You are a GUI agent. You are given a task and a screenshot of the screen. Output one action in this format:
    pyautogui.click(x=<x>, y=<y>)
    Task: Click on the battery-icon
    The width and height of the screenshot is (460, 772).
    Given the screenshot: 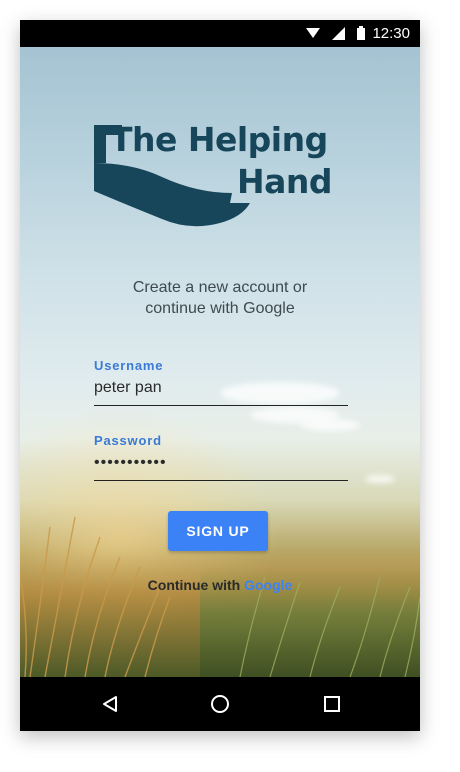 What is the action you would take?
    pyautogui.click(x=361, y=33)
    